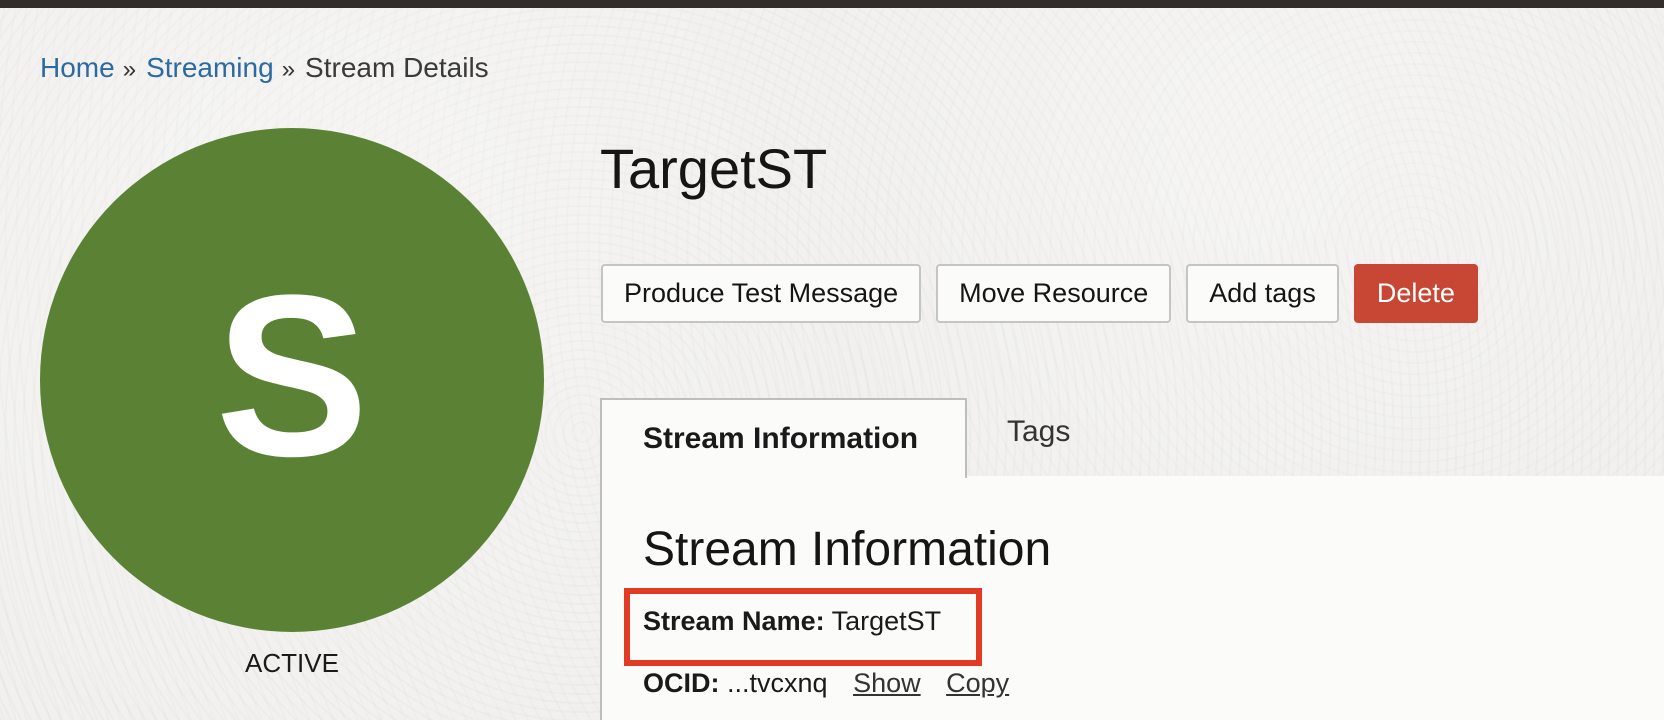  I want to click on produce-test-message-button: Produce Test Message, so click(761, 293).